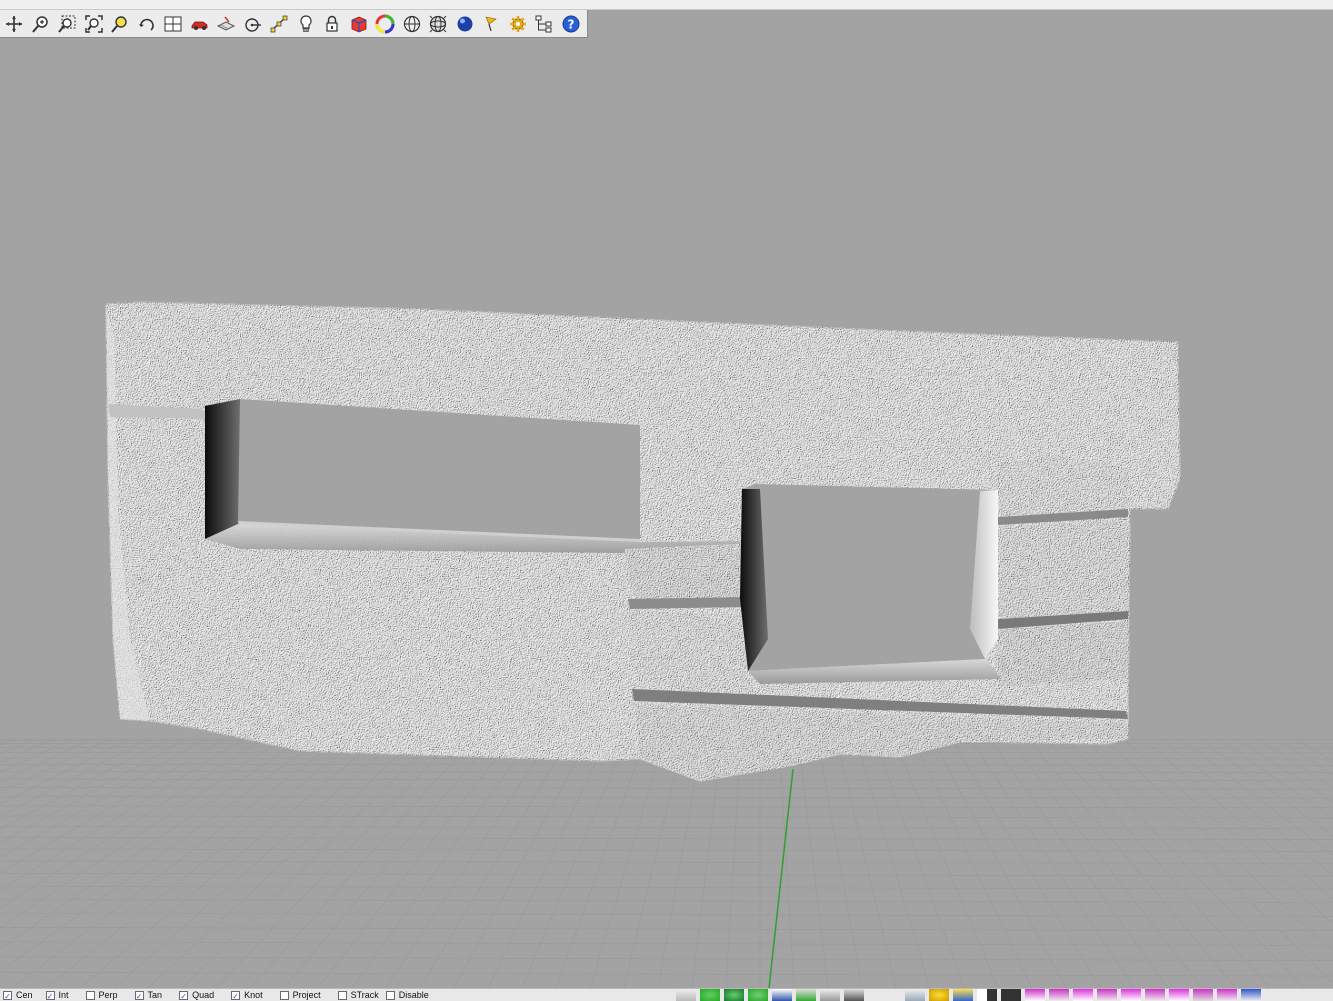 Image resolution: width=1333 pixels, height=1001 pixels. I want to click on toolbar-area-empty, so click(961, 24).